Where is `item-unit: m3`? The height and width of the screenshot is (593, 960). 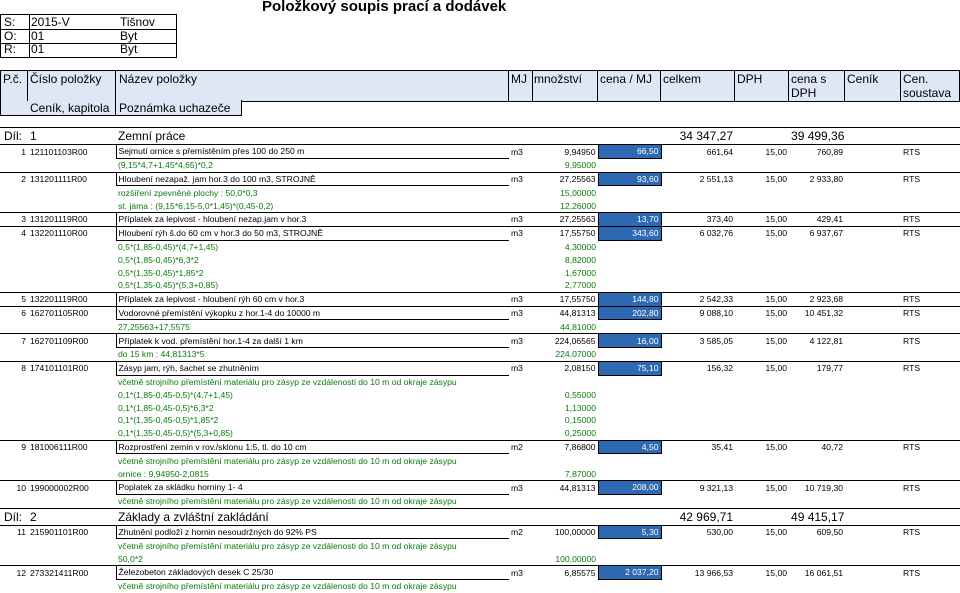
item-unit: m3 is located at coordinates (521, 151).